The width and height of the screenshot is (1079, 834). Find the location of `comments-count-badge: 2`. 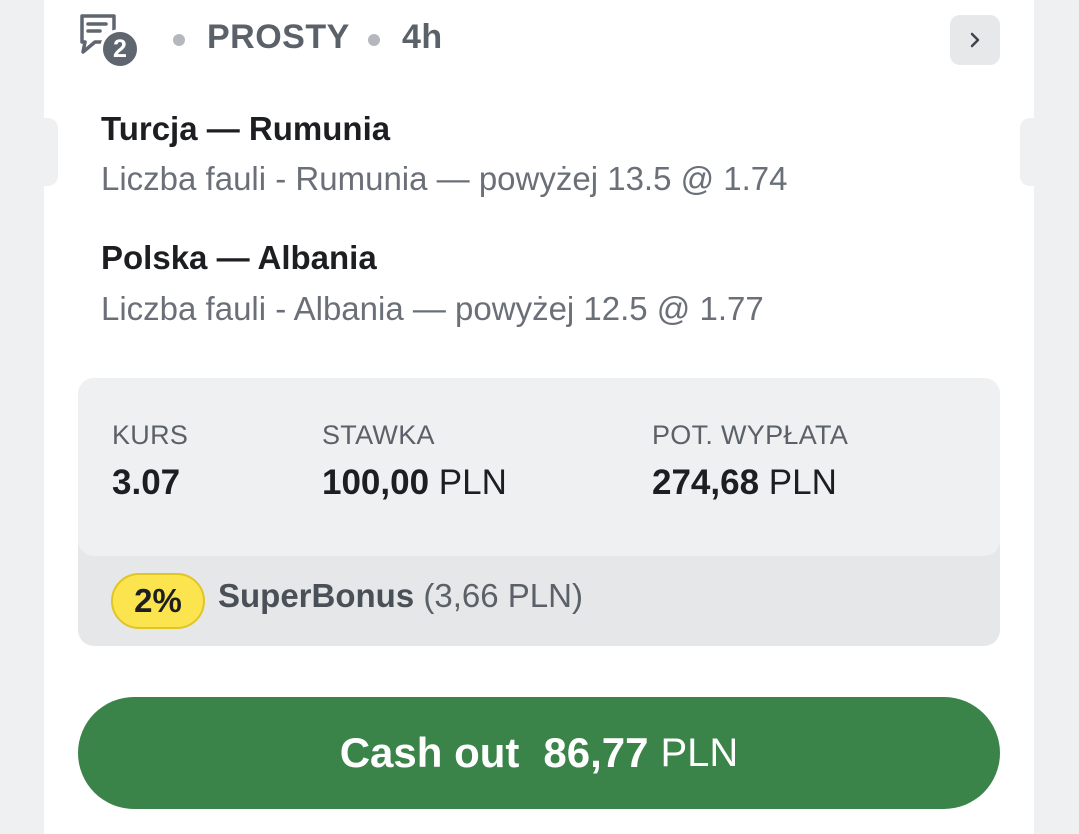

comments-count-badge: 2 is located at coordinates (120, 49).